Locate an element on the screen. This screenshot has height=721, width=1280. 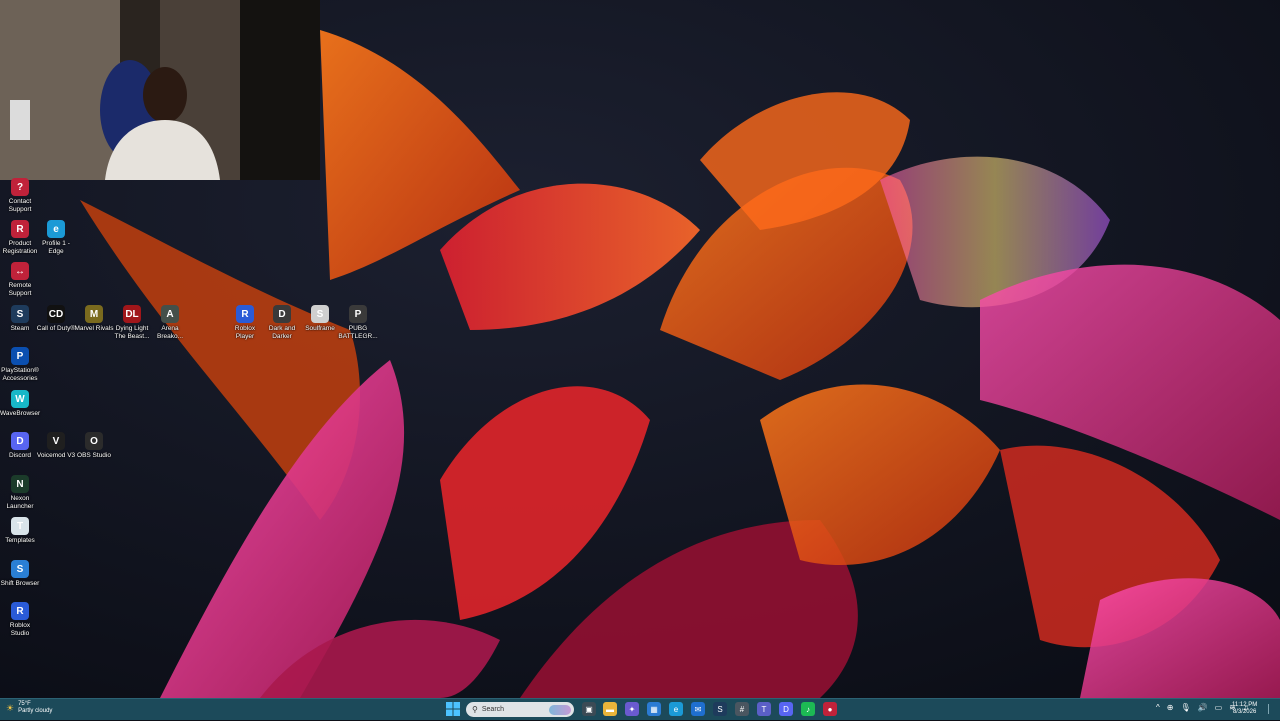
contact-support-icon: ? is located at coordinates (20, 187).